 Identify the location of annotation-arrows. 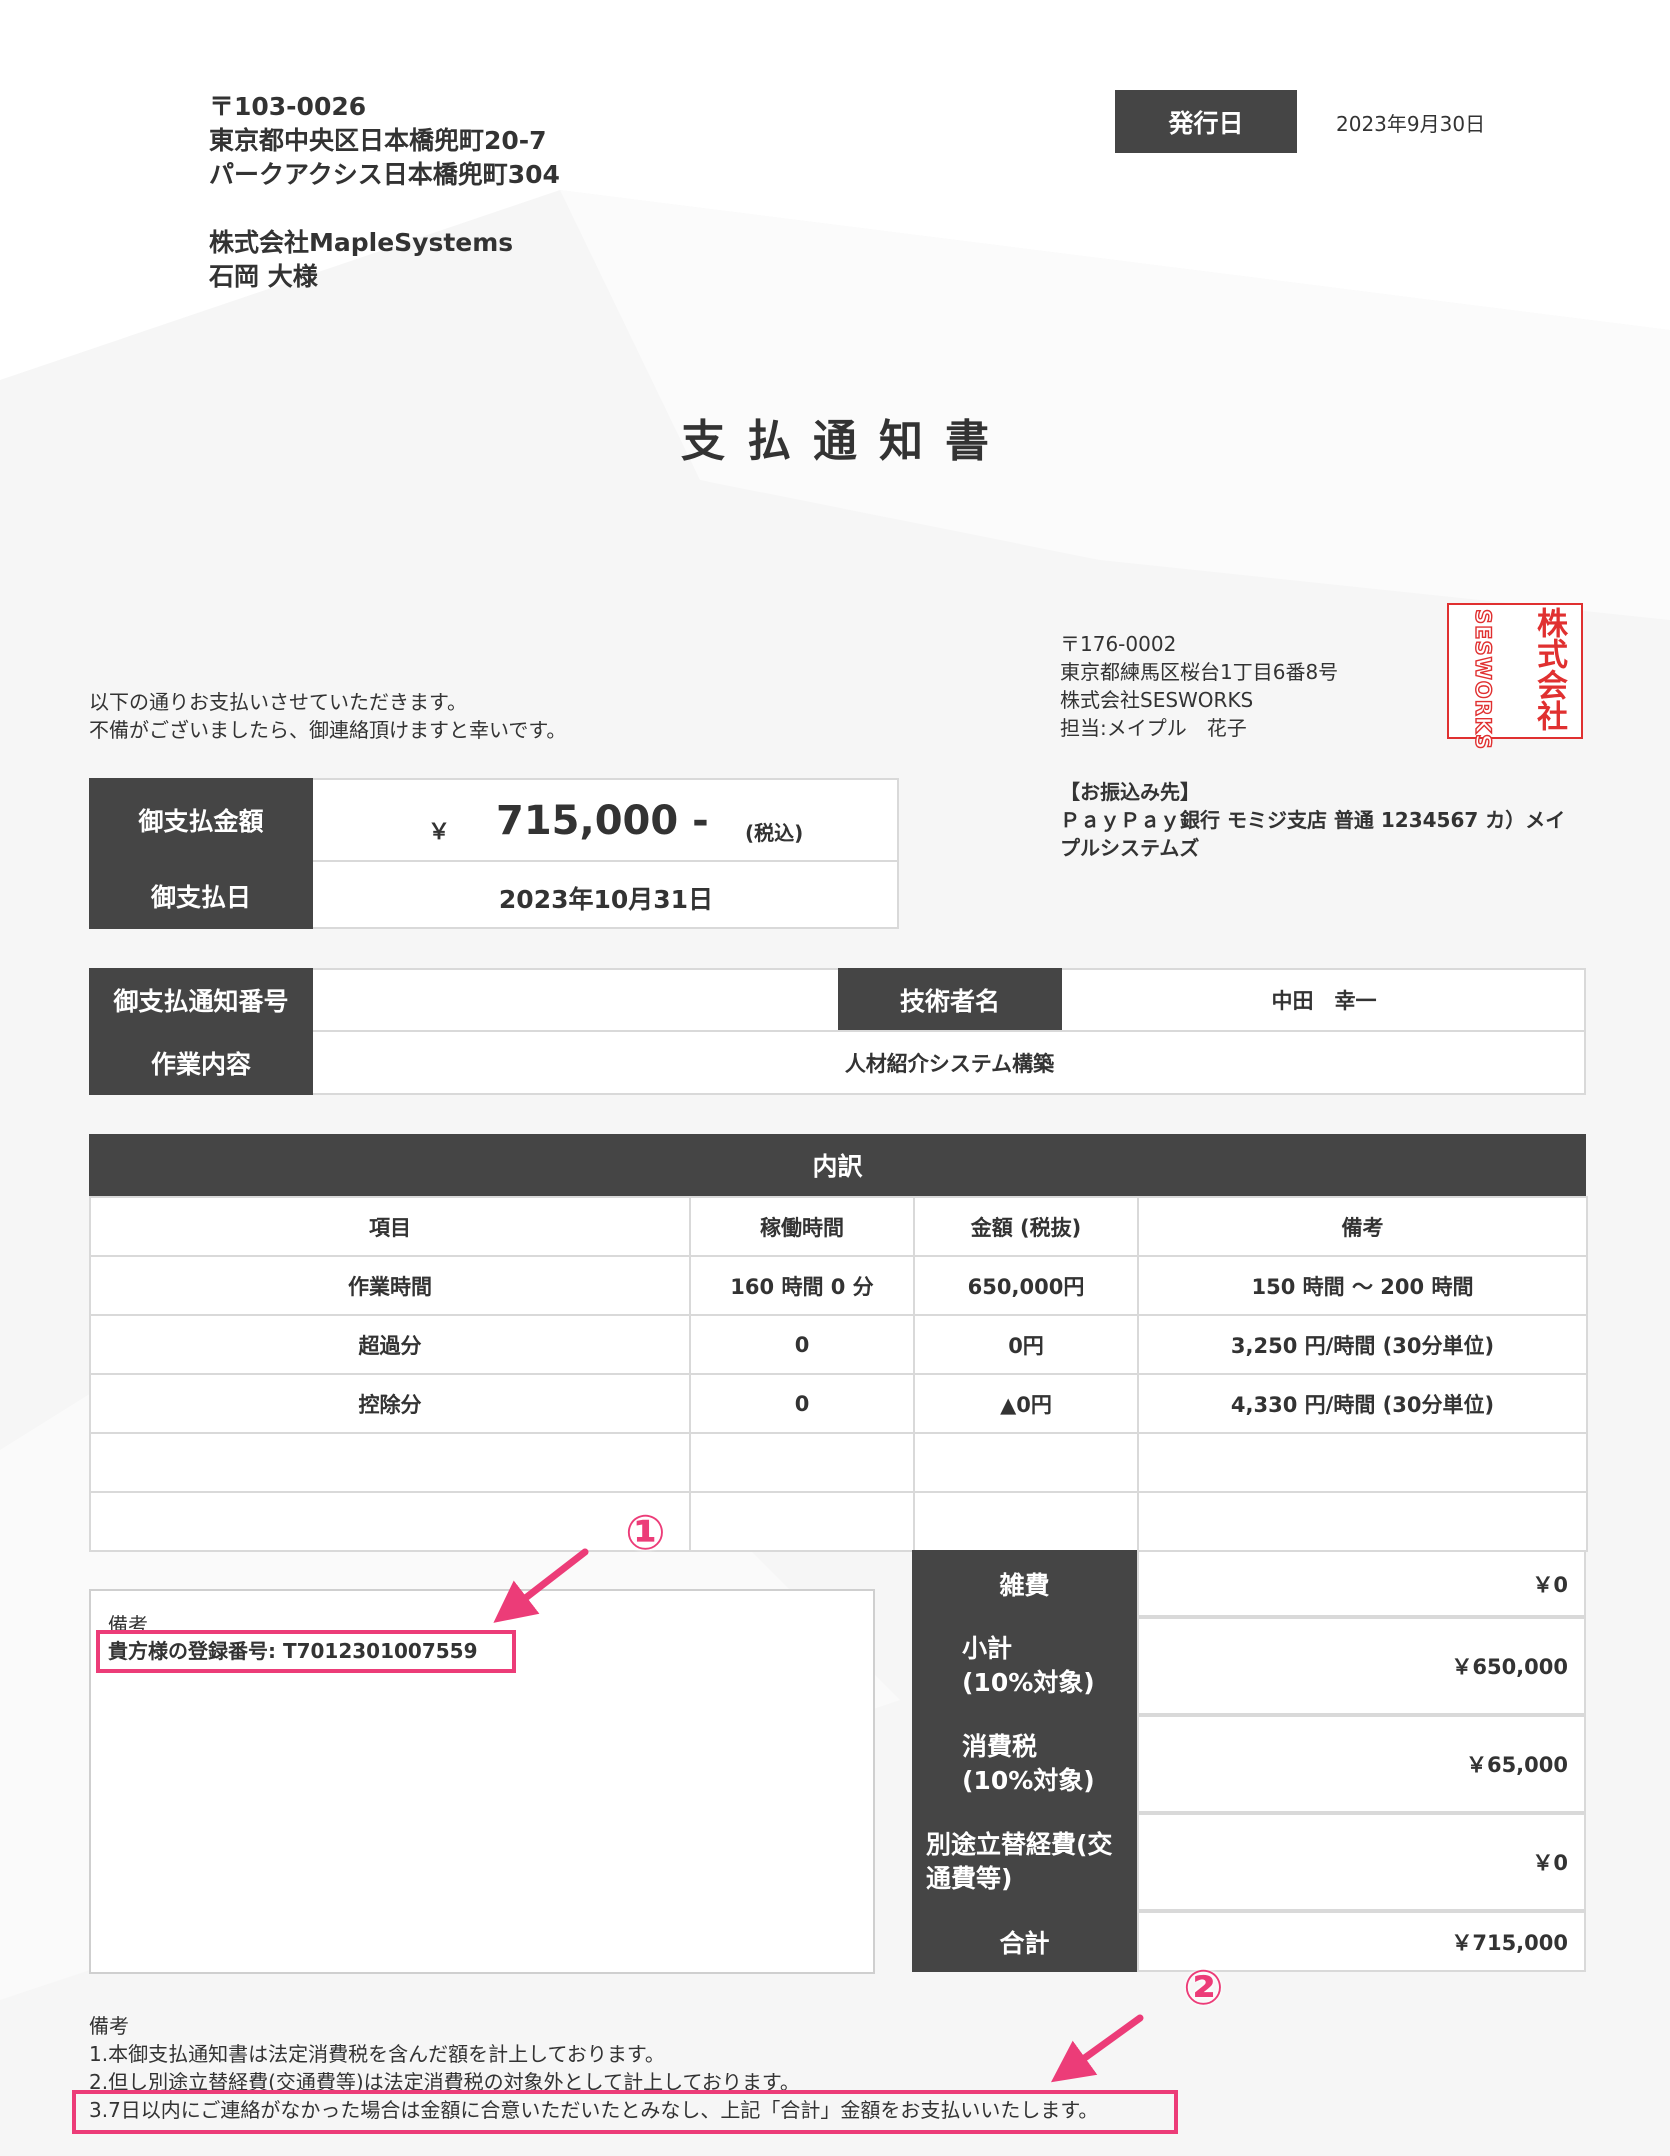
(818, 1815).